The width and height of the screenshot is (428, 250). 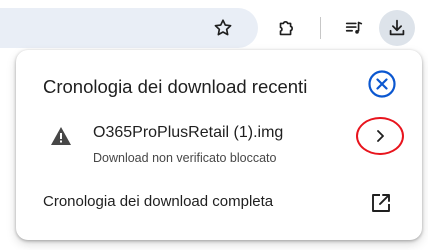 I want to click on download-filename: O365ProPlusRetail (1).img, so click(x=188, y=132).